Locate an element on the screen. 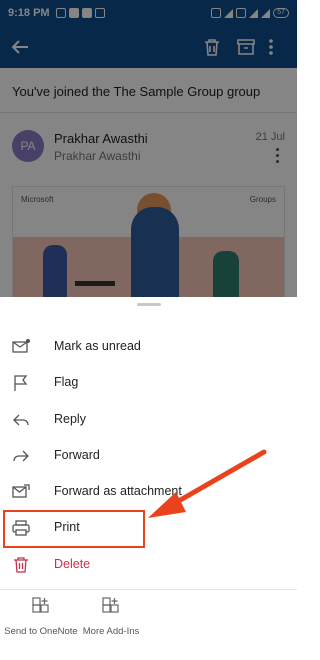 Image resolution: width=320 pixels, height=660 pixels. menu-item-reply: Reply is located at coordinates (148, 420).